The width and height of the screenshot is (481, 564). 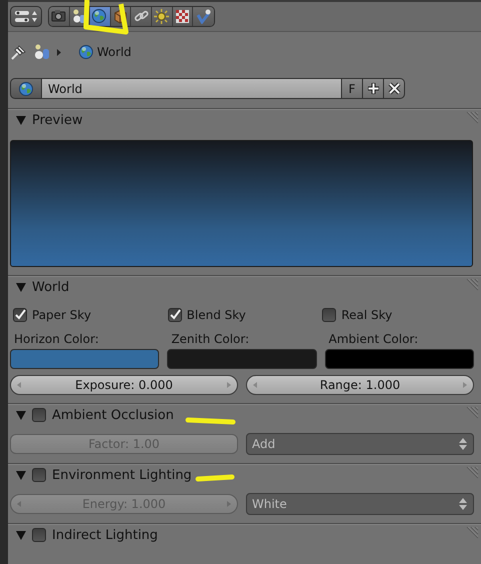 I want to click on panel-title: Preview, so click(x=57, y=120).